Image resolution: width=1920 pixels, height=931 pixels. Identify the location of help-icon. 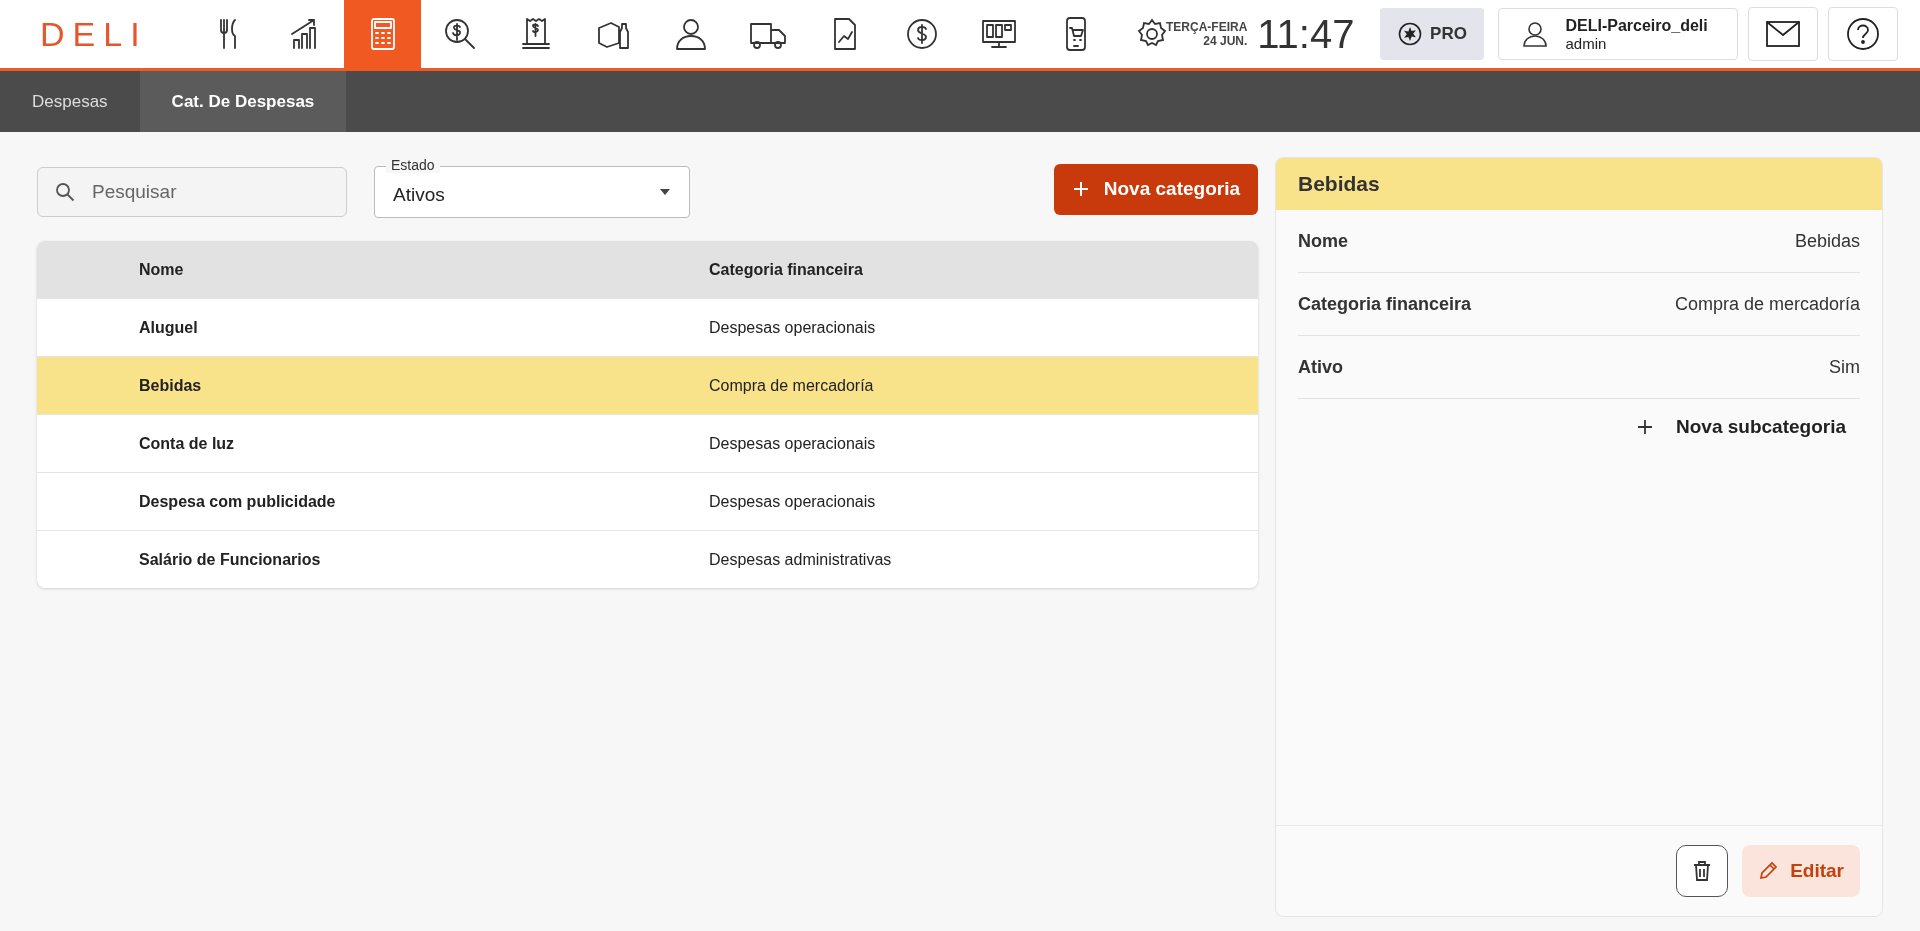
(1863, 34).